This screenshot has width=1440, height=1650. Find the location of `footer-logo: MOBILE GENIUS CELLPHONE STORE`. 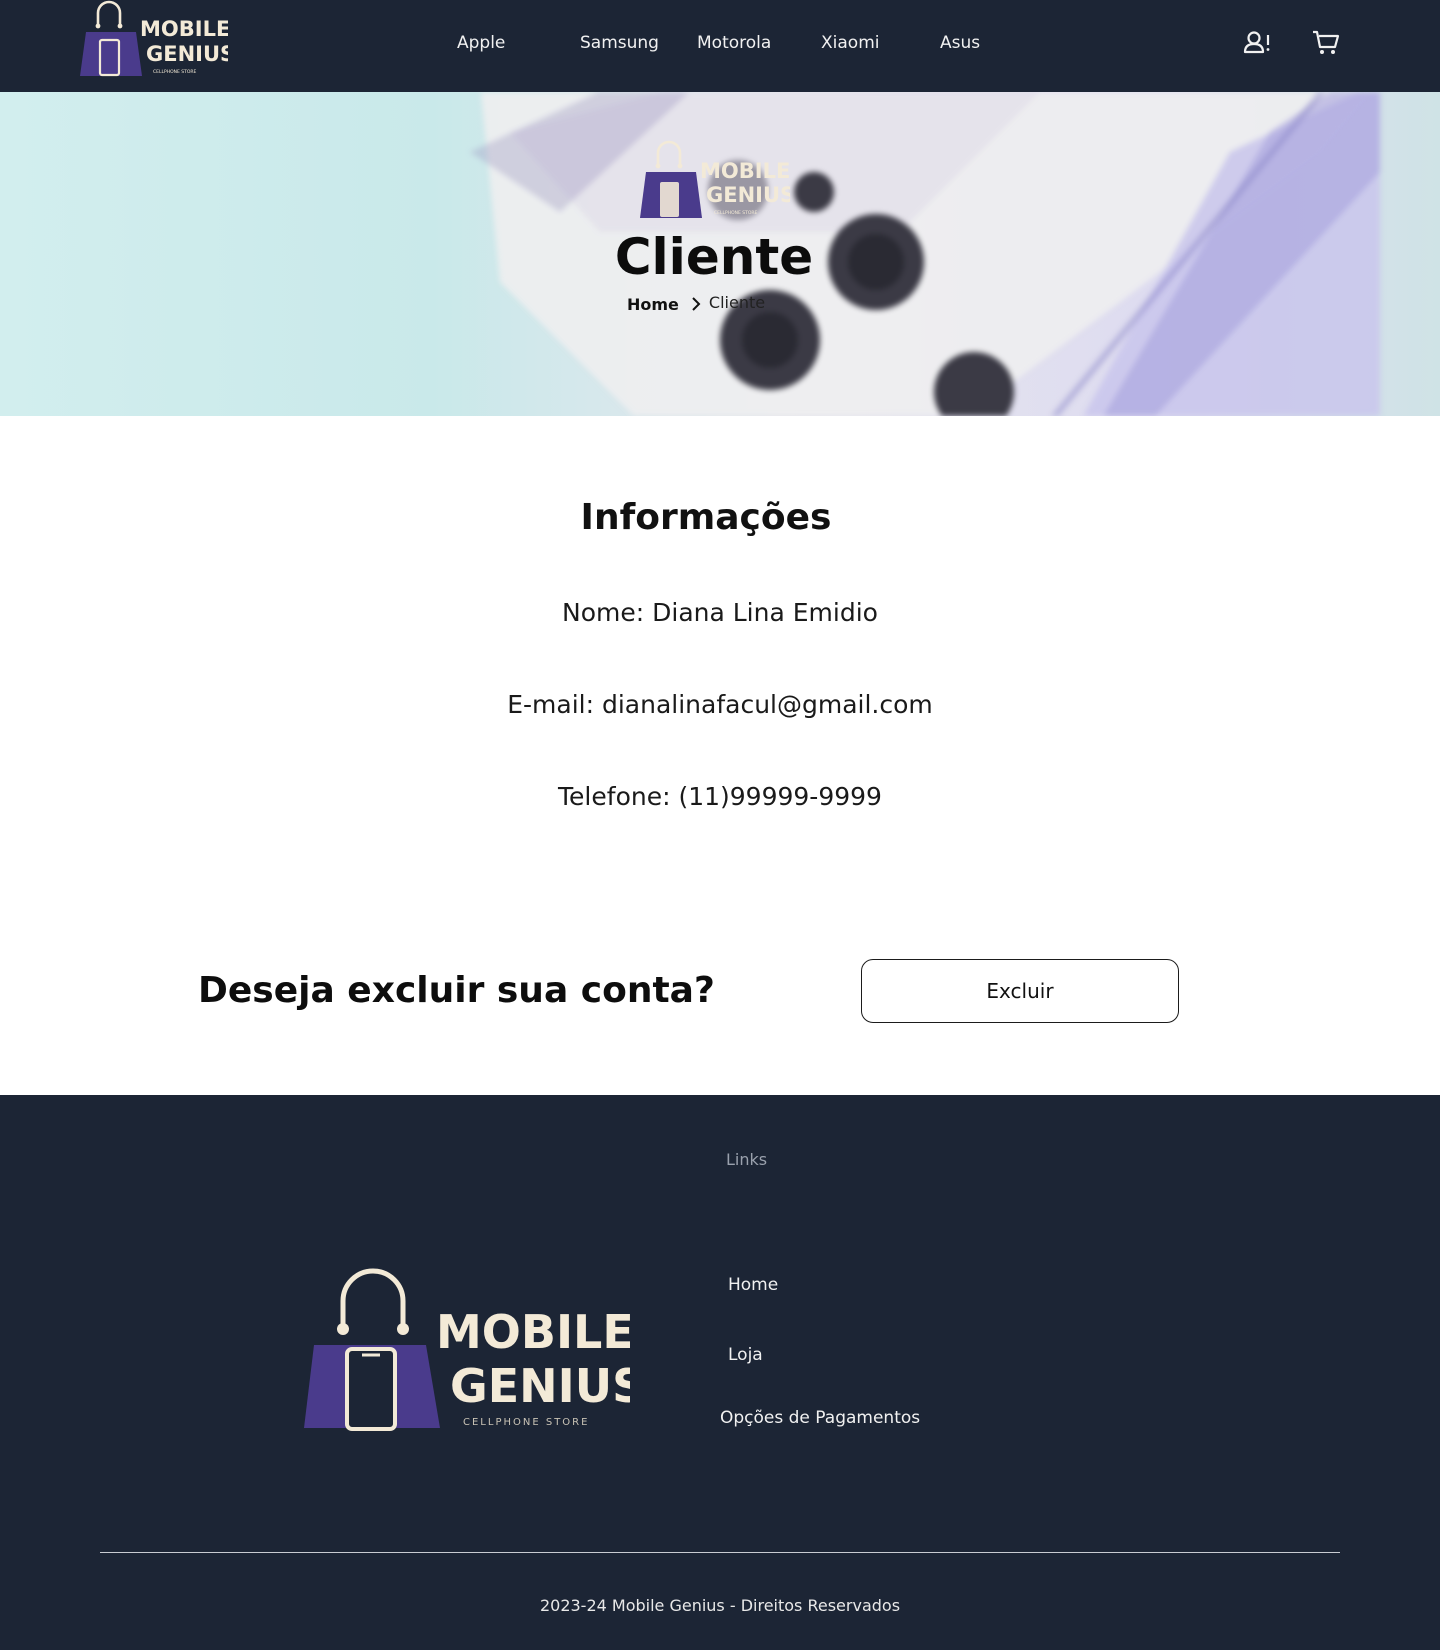

footer-logo: MOBILE GENIUS CELLPHONE STORE is located at coordinates (467, 1349).